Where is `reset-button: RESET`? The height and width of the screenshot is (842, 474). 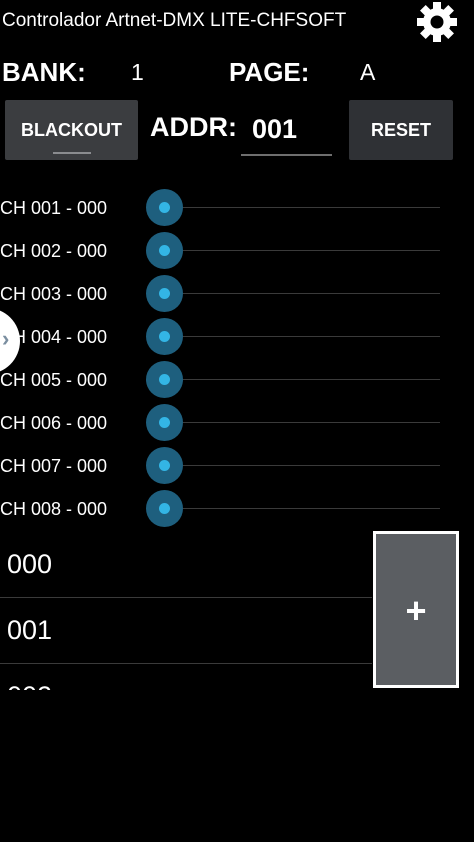 reset-button: RESET is located at coordinates (401, 130).